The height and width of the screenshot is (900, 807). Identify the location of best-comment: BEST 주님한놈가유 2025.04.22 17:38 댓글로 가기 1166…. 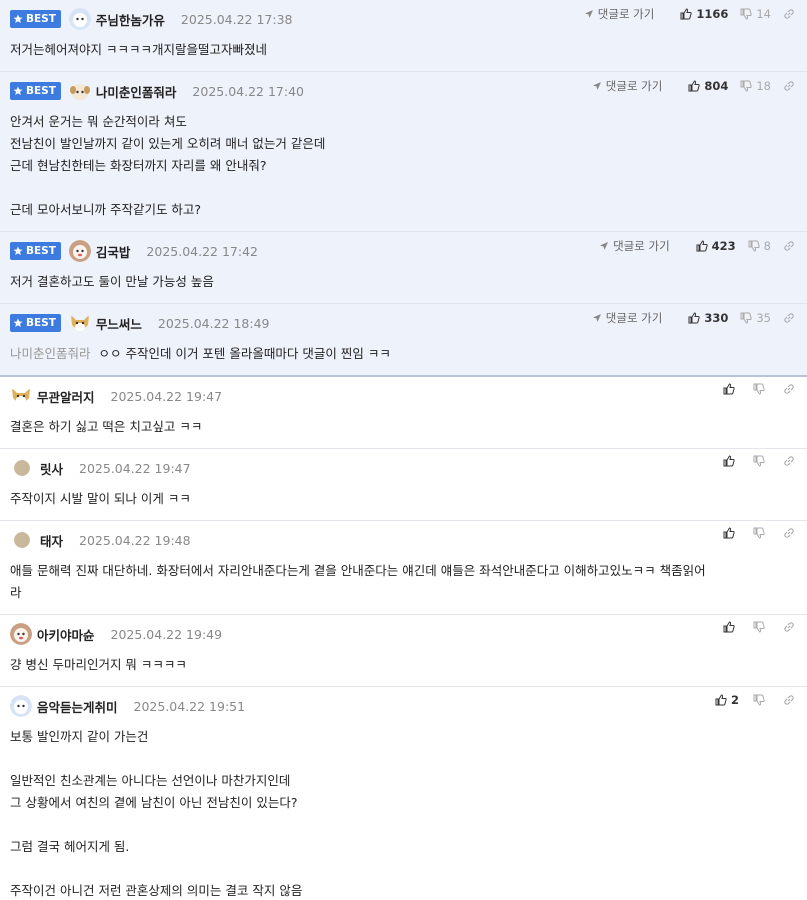
(403, 36).